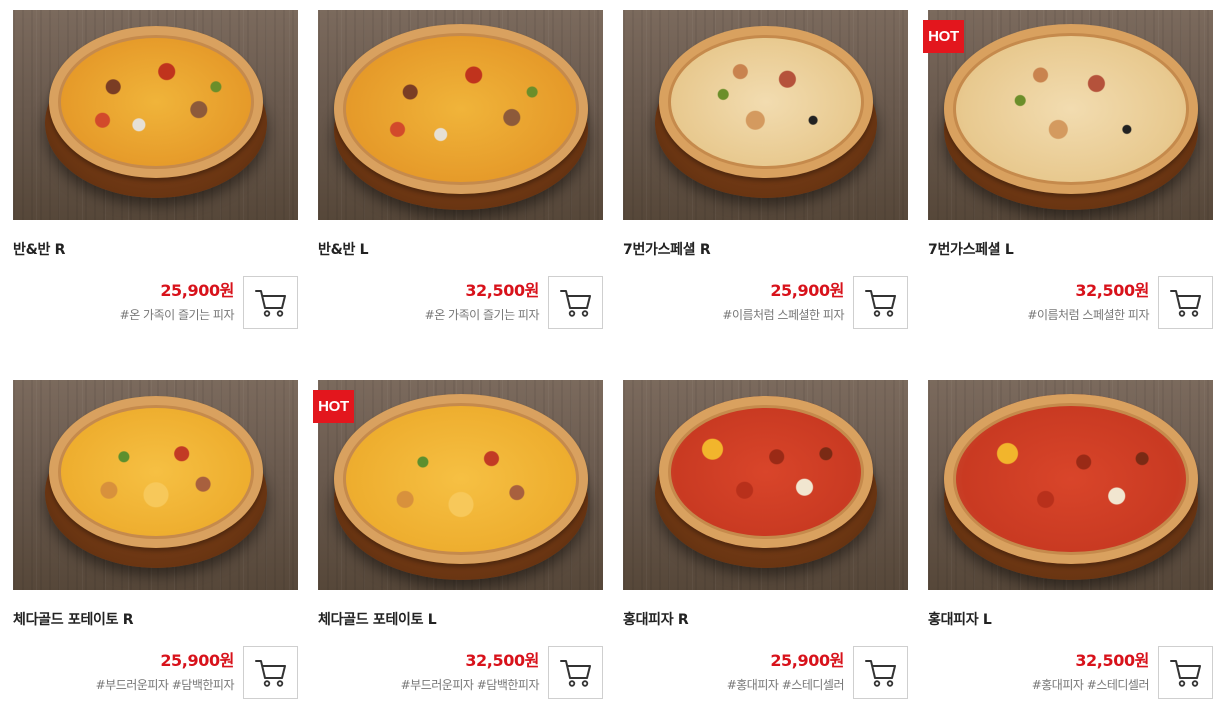 The image size is (1223, 713). I want to click on product-name: 홍대피자 L, so click(960, 619).